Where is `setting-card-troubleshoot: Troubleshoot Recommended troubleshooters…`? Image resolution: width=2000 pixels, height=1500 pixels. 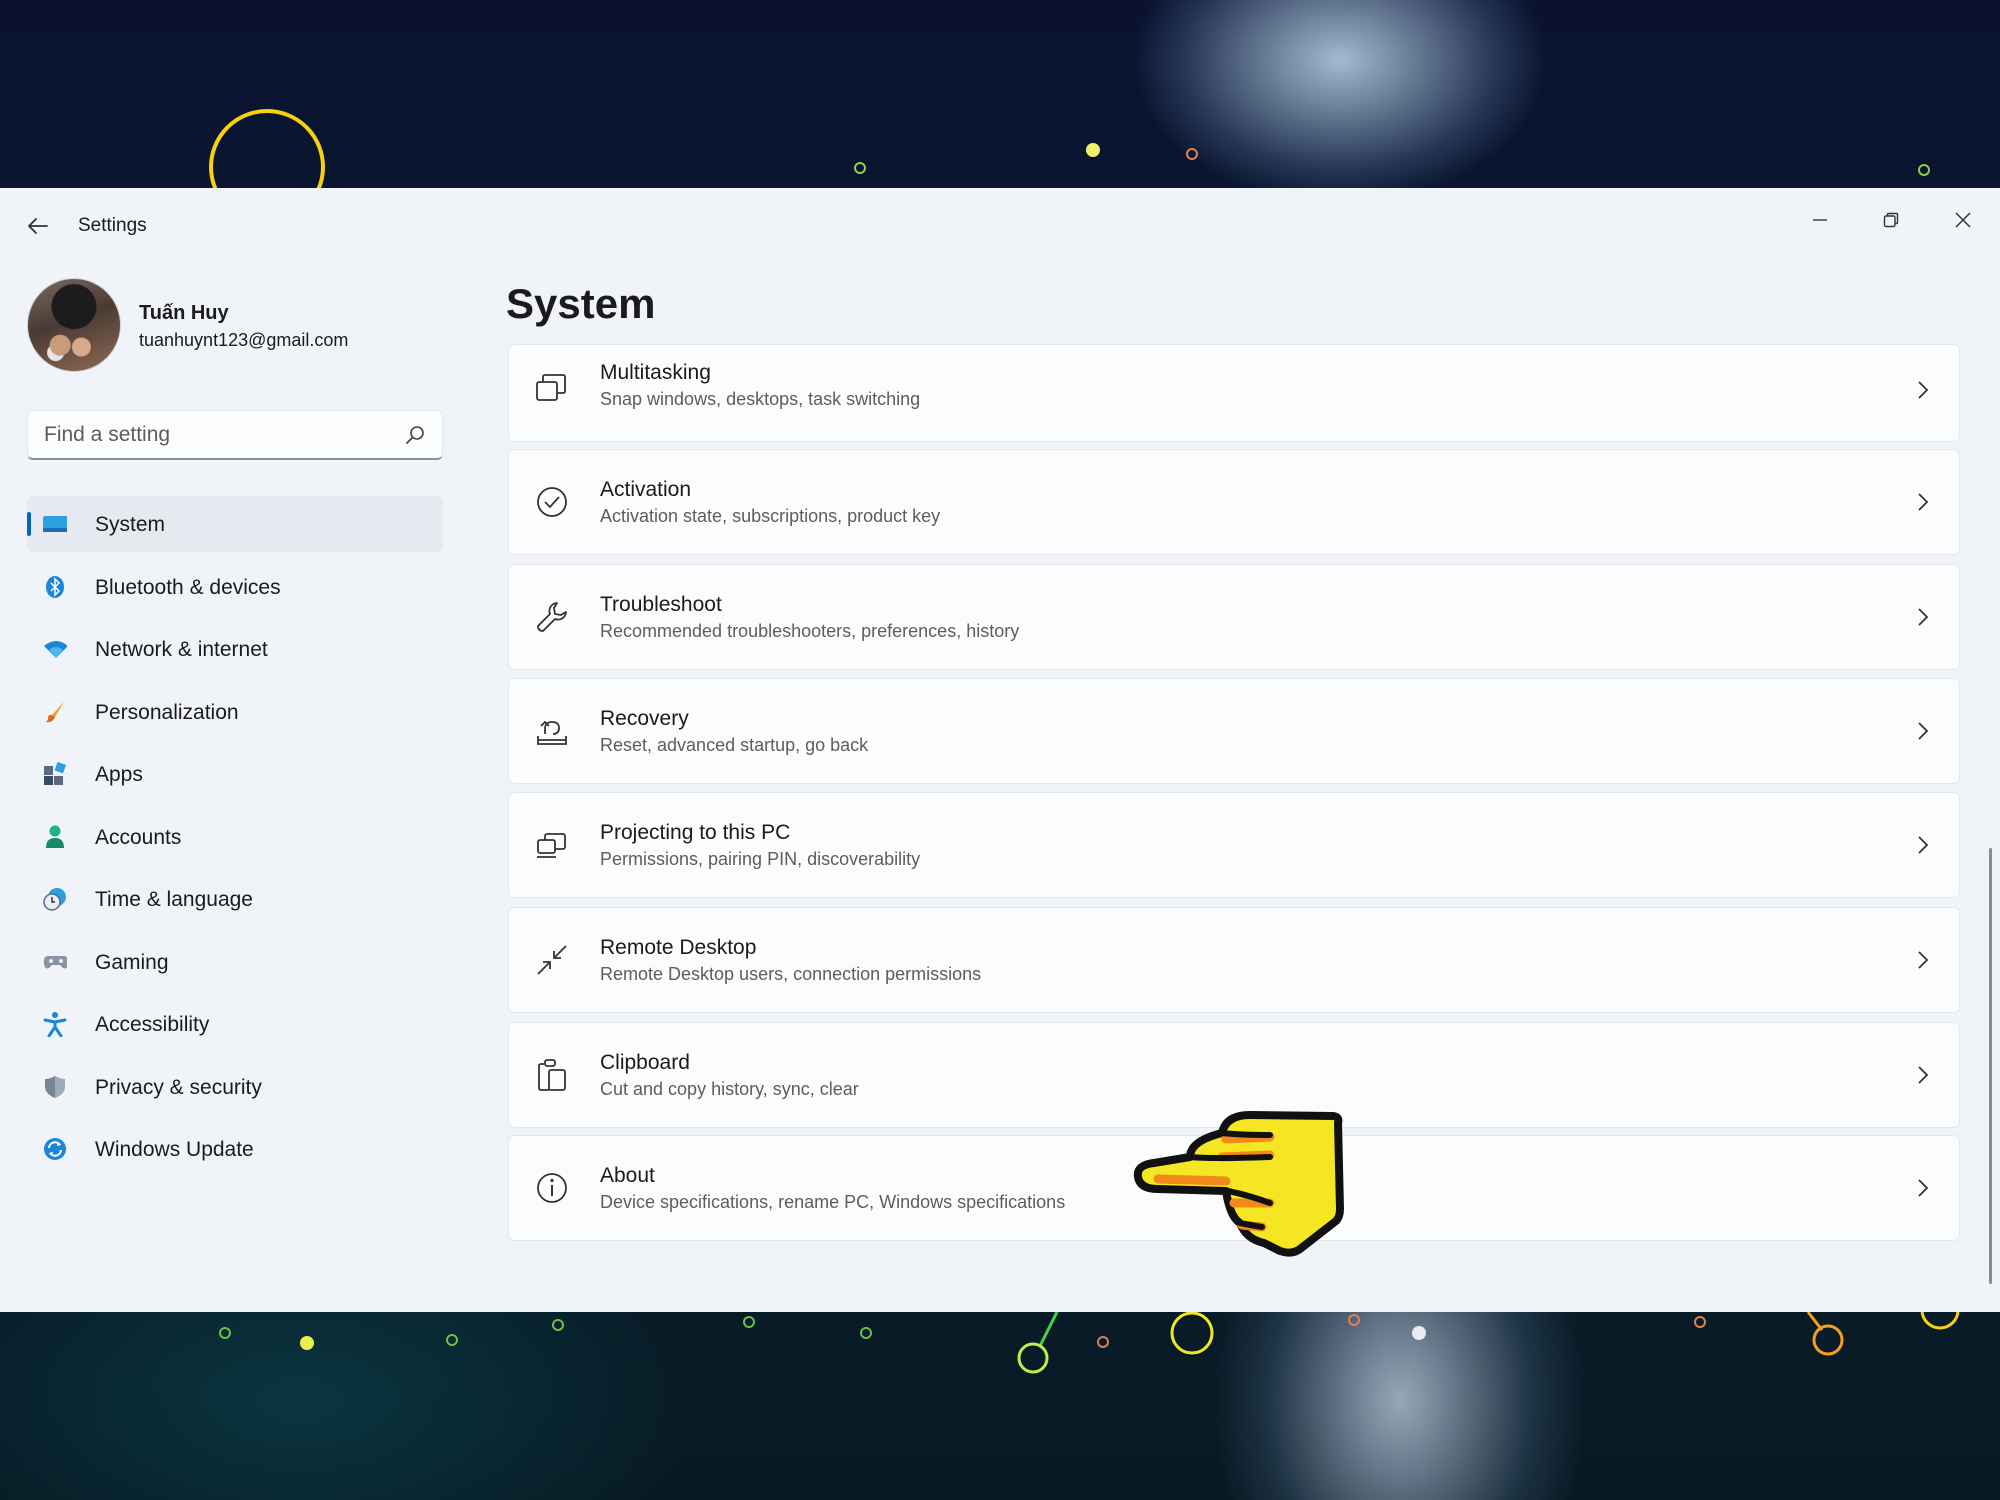
setting-card-troubleshoot: Troubleshoot Recommended troubleshooters… is located at coordinates (1234, 617).